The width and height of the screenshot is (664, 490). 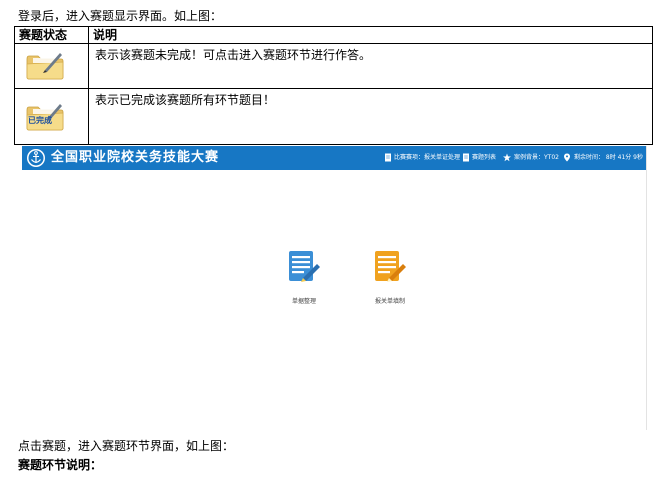 What do you see at coordinates (388, 157) in the screenshot?
I see `document-icon` at bounding box center [388, 157].